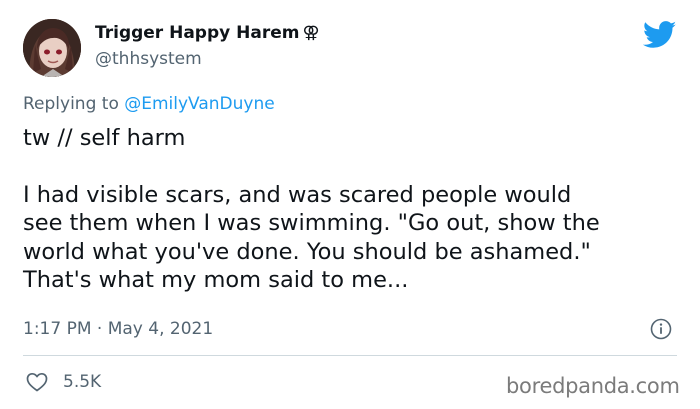 This screenshot has width=700, height=409. Describe the element at coordinates (82, 382) in the screenshot. I see `like-count: 5.5K` at that location.